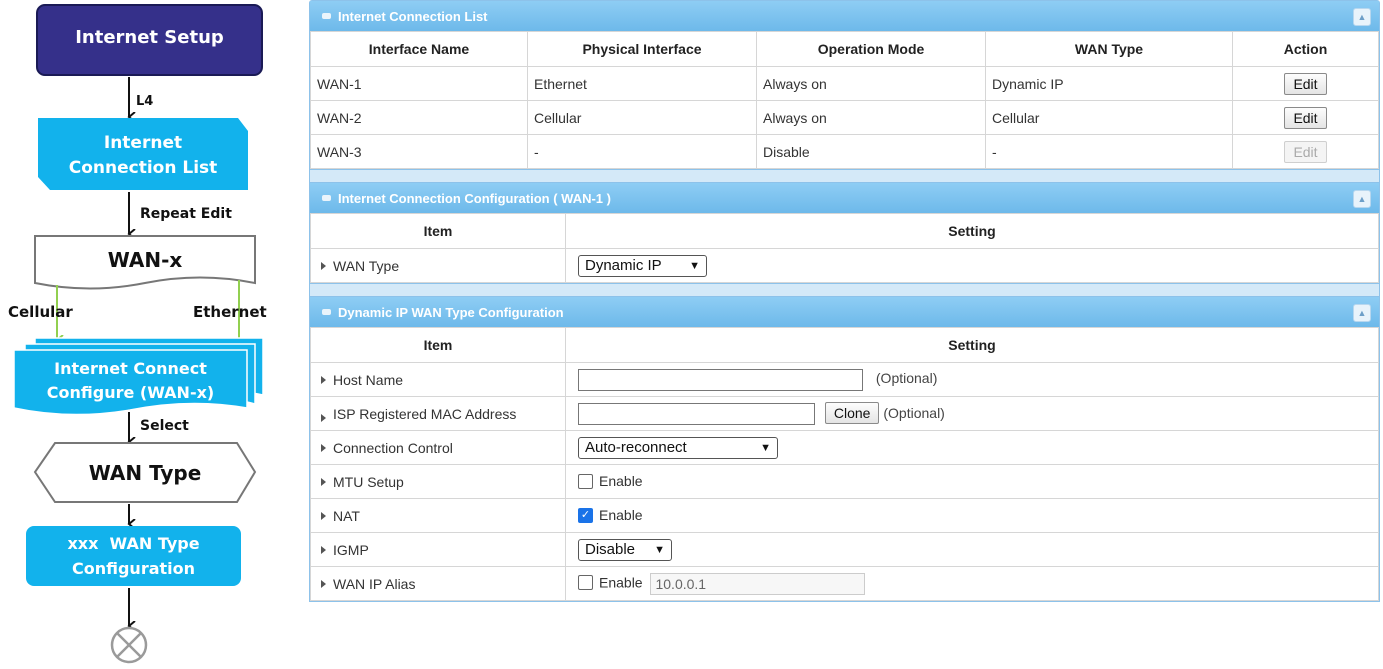  I want to click on table-row: WAN-1 Ethernet Always on Dynamic IP Edit, so click(844, 83).